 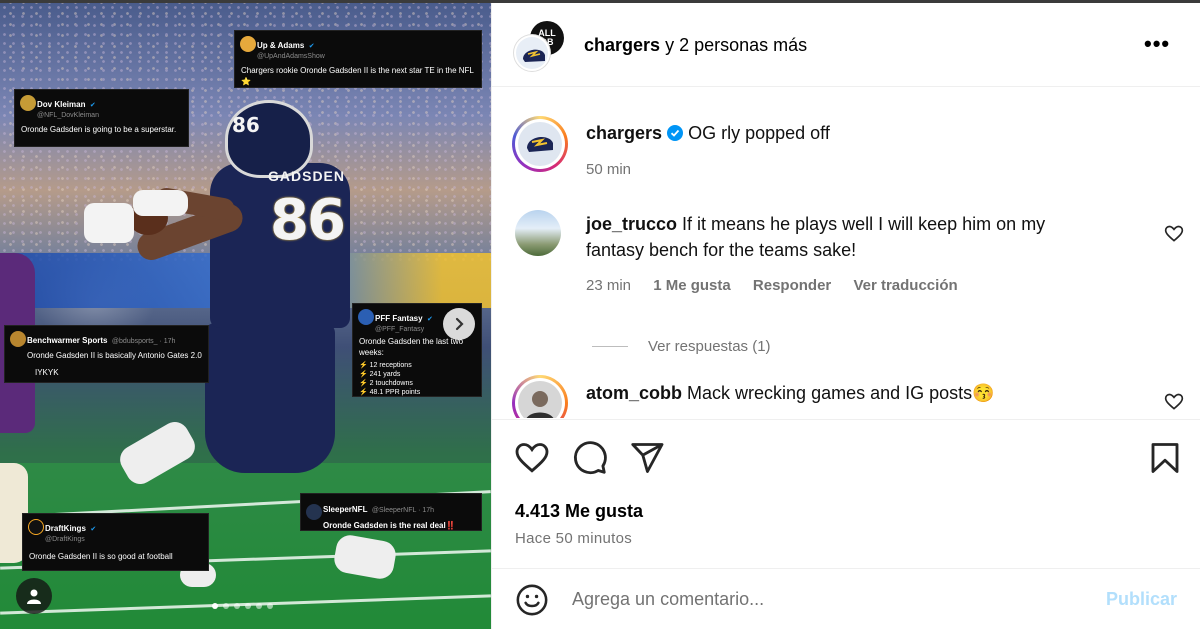 I want to click on card-handle: @NFL_DovKleiman, so click(x=68, y=115).